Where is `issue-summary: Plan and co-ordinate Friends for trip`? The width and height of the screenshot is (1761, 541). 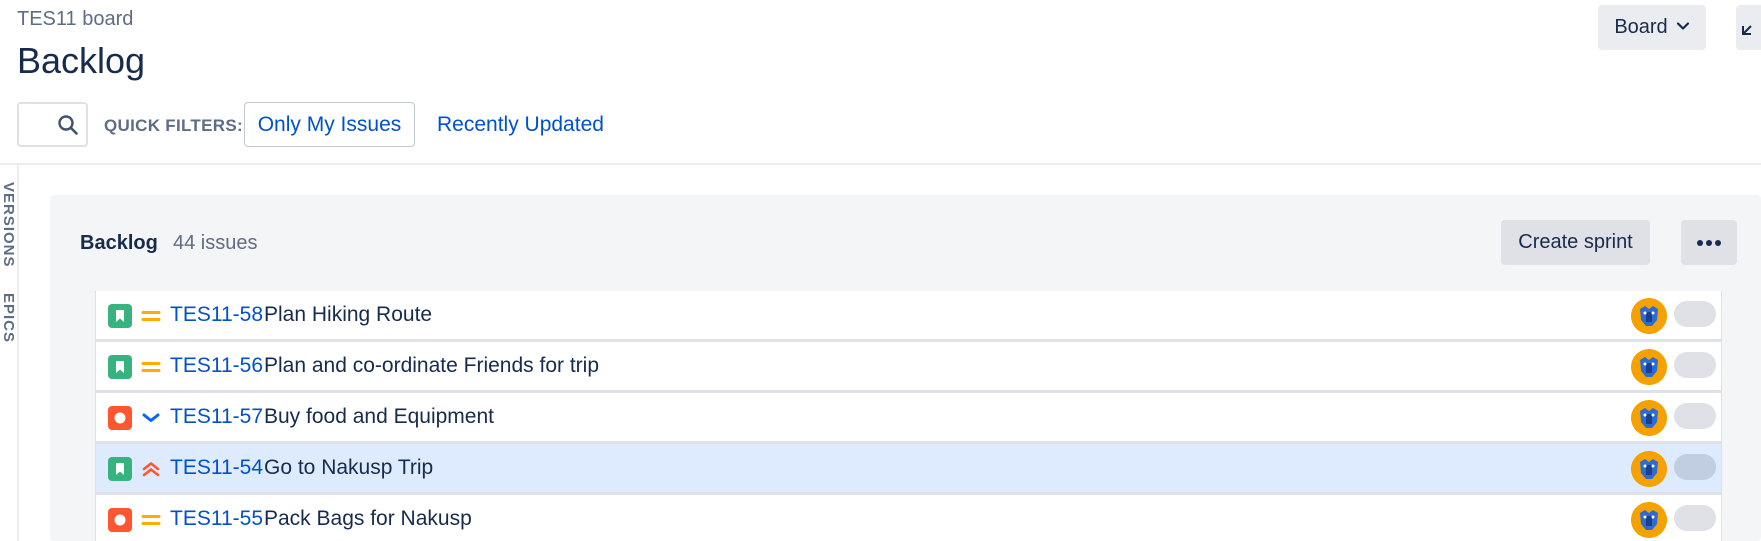
issue-summary: Plan and co-ordinate Friends for trip is located at coordinates (432, 365).